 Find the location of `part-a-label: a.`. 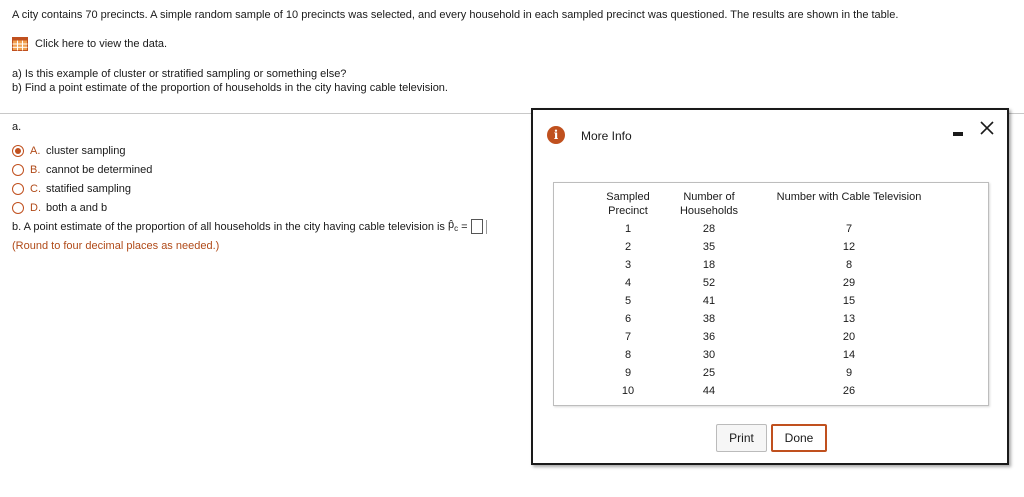

part-a-label: a. is located at coordinates (17, 127).